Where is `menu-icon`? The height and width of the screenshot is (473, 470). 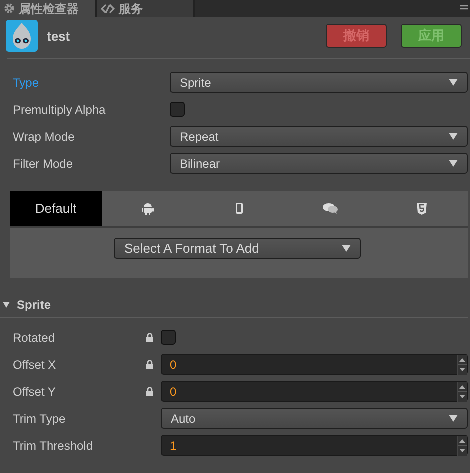 menu-icon is located at coordinates (464, 8).